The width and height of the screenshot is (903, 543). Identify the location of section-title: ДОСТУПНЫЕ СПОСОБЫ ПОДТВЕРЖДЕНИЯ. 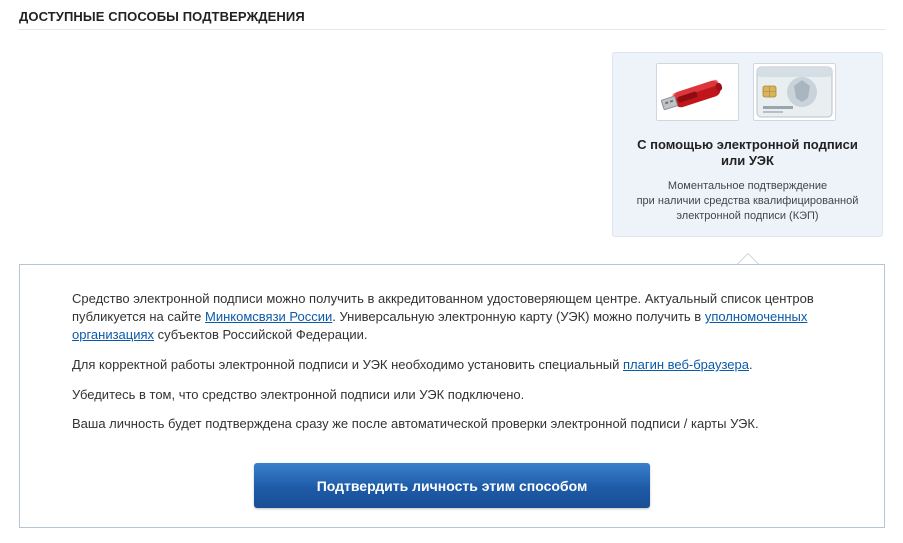
(162, 16).